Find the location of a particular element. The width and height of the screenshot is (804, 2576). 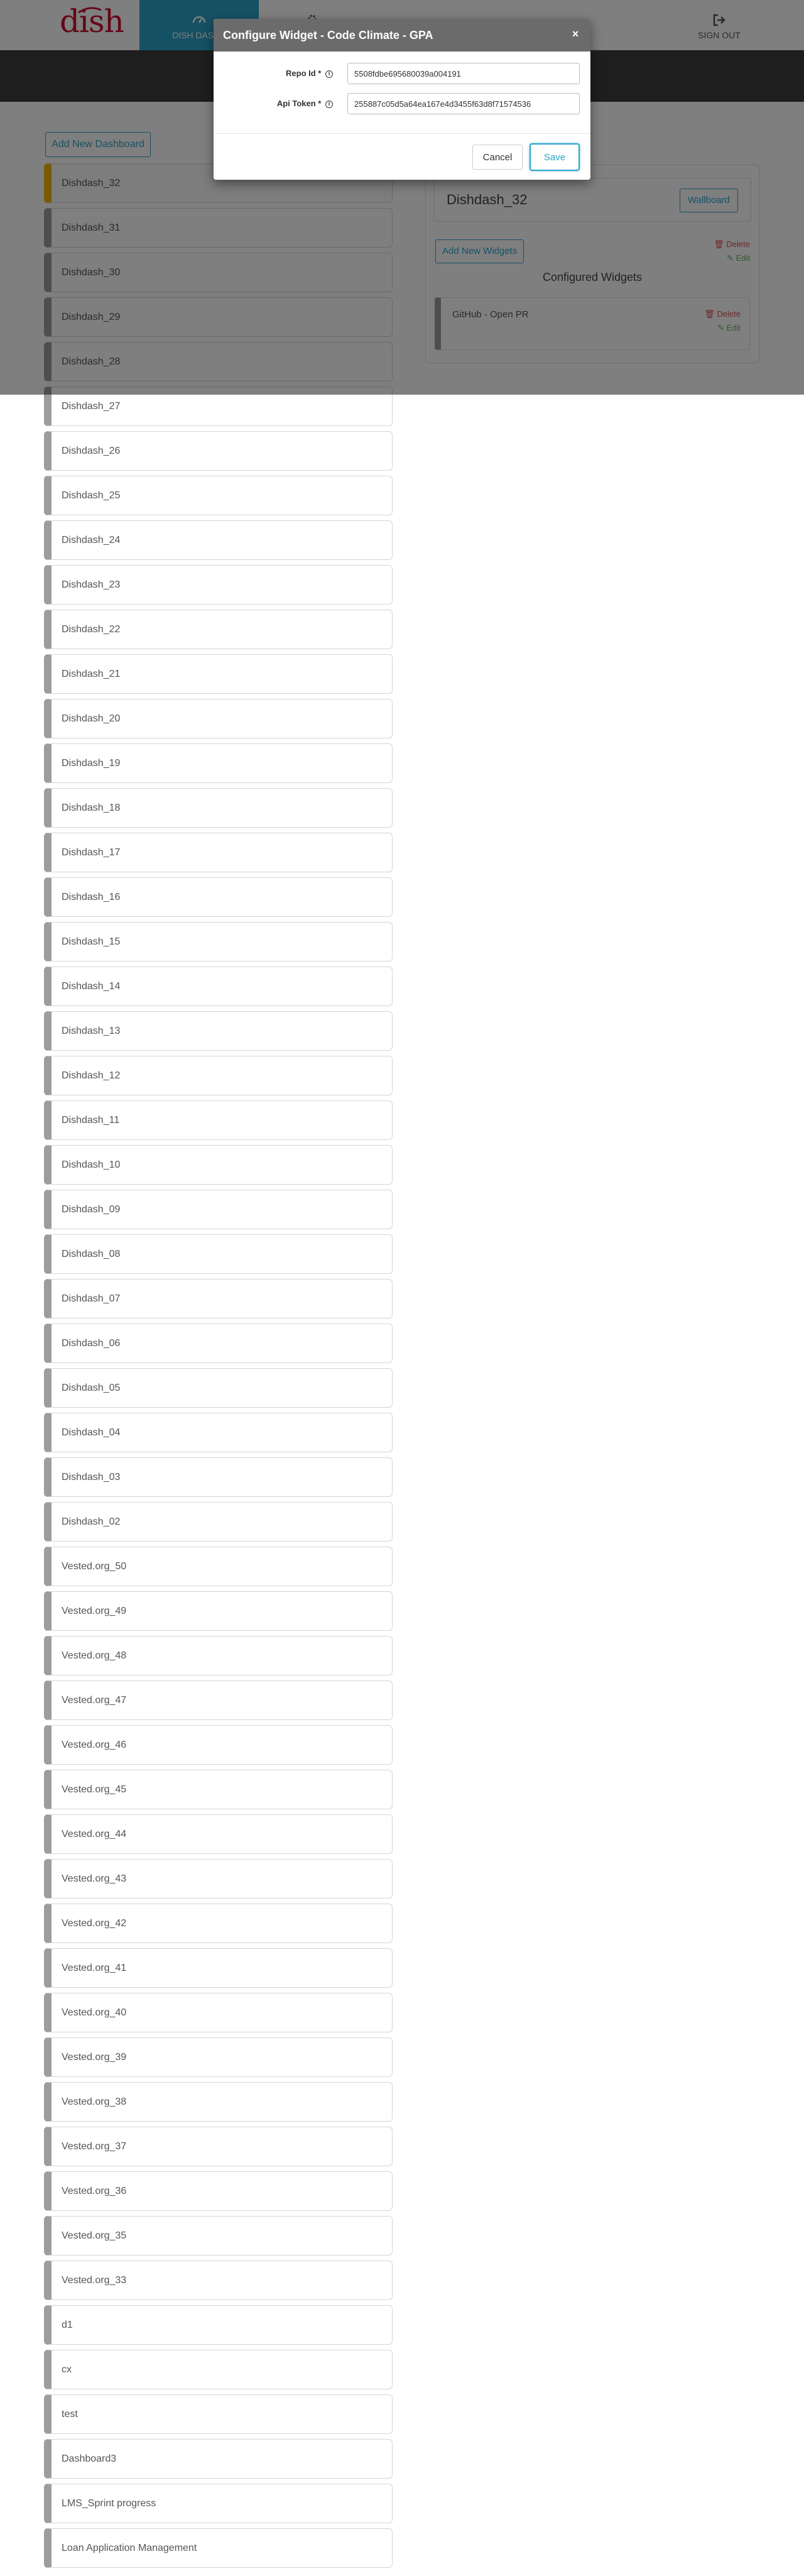

dashboard-name: Dishdash_03 is located at coordinates (92, 1478).